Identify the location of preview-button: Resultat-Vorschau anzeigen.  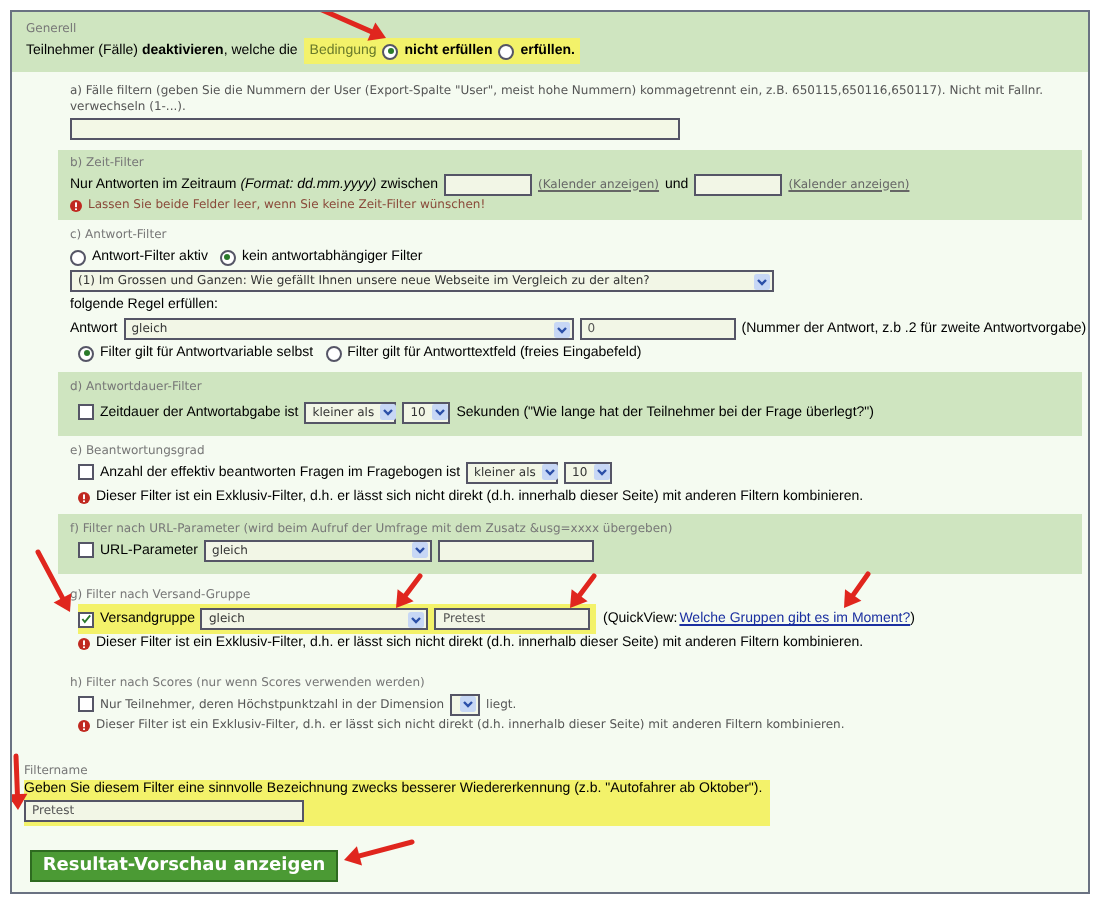
(184, 866).